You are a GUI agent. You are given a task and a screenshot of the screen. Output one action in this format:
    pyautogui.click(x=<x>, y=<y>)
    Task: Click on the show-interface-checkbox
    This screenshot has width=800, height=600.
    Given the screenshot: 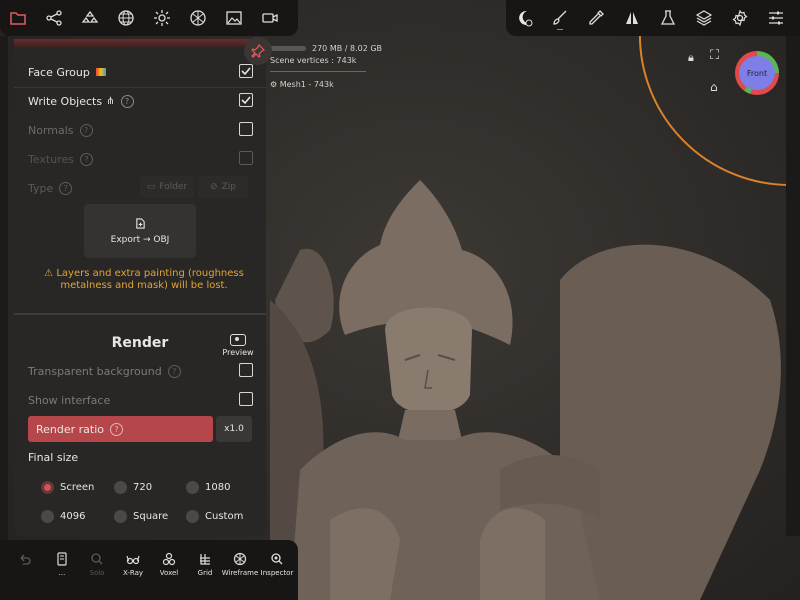 What is the action you would take?
    pyautogui.click(x=246, y=399)
    